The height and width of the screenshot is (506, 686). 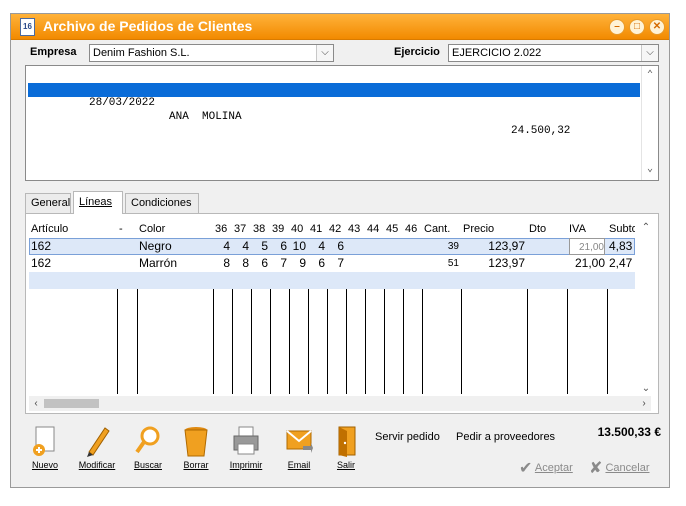 What do you see at coordinates (644, 403) in the screenshot?
I see `scroll-right-icon: ›` at bounding box center [644, 403].